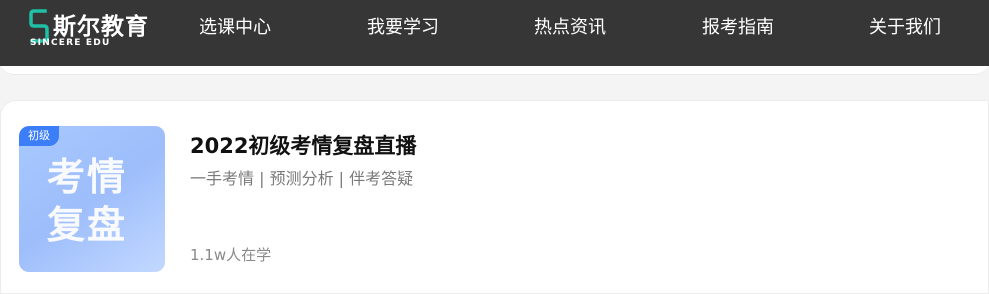  What do you see at coordinates (87, 177) in the screenshot?
I see `course-cover-text-line1: 考情` at bounding box center [87, 177].